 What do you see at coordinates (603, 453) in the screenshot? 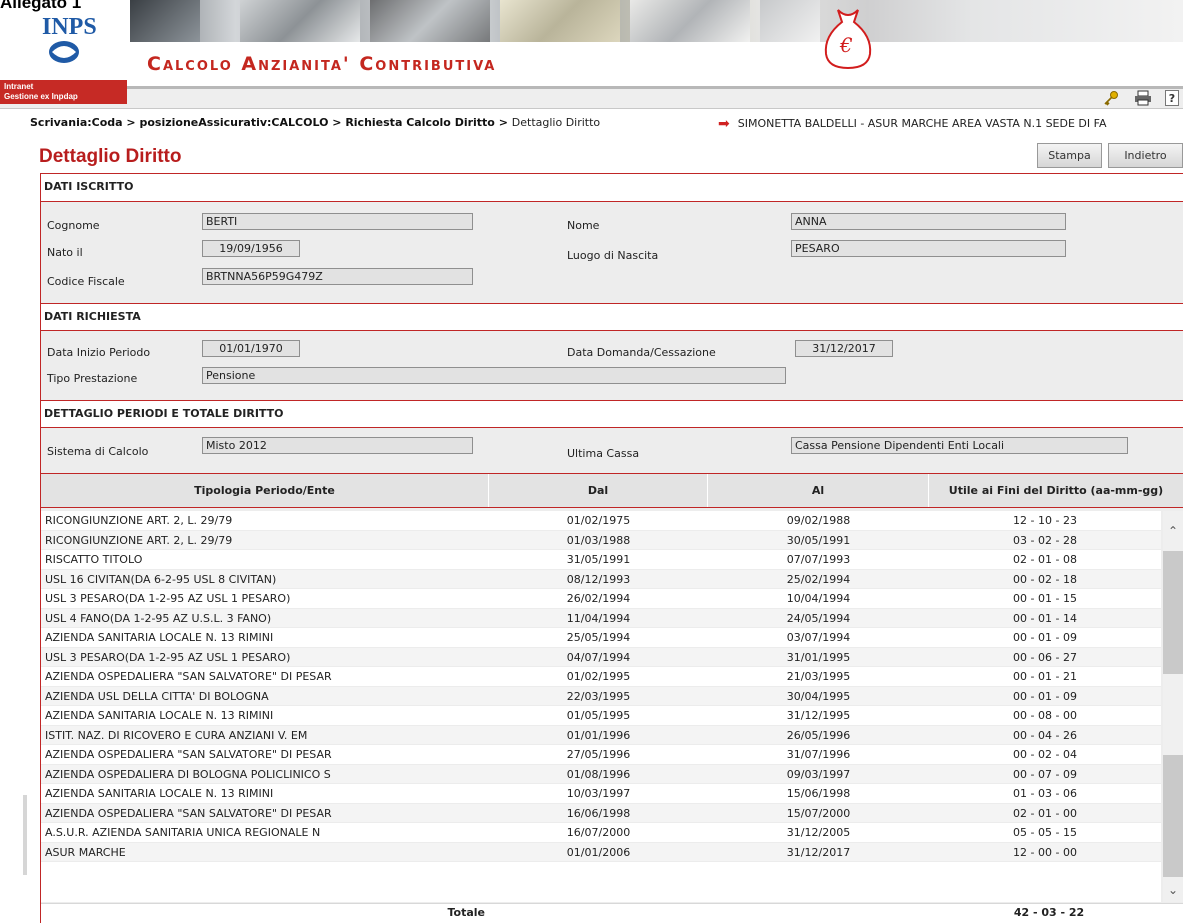
I see `ultima-cassa-label: Ultima Cassa` at bounding box center [603, 453].